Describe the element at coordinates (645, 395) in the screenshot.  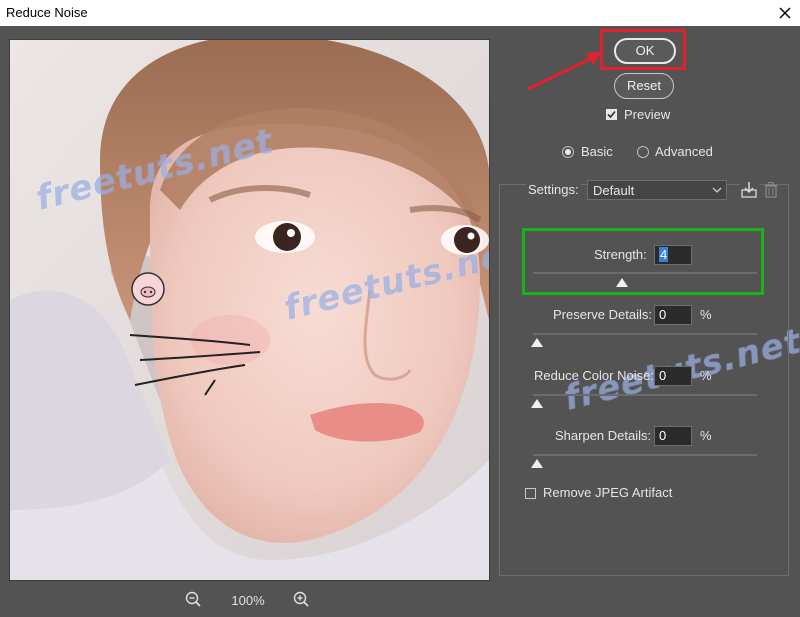
I see `reduce-color-noise-slider-track` at that location.